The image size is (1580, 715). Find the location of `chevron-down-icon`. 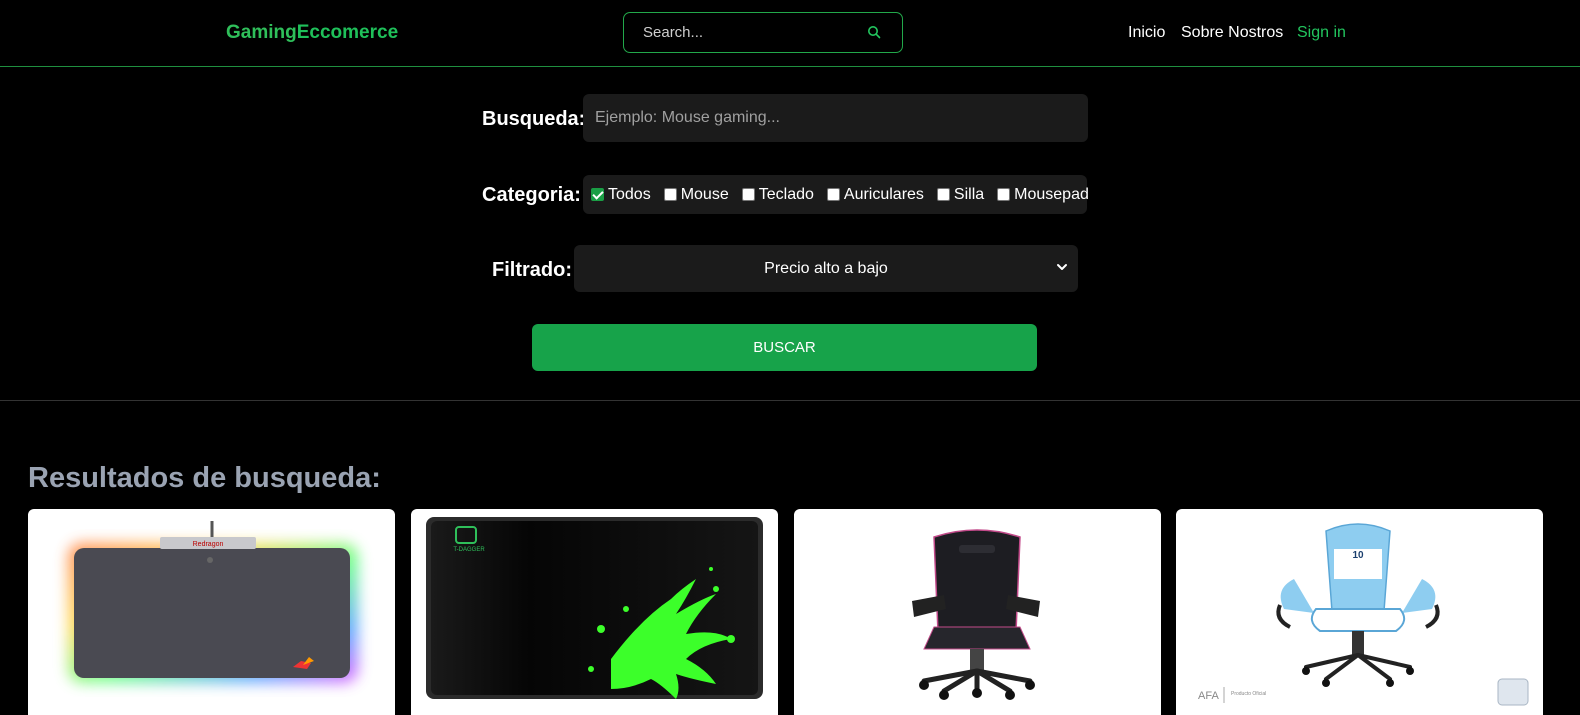

chevron-down-icon is located at coordinates (1062, 267).